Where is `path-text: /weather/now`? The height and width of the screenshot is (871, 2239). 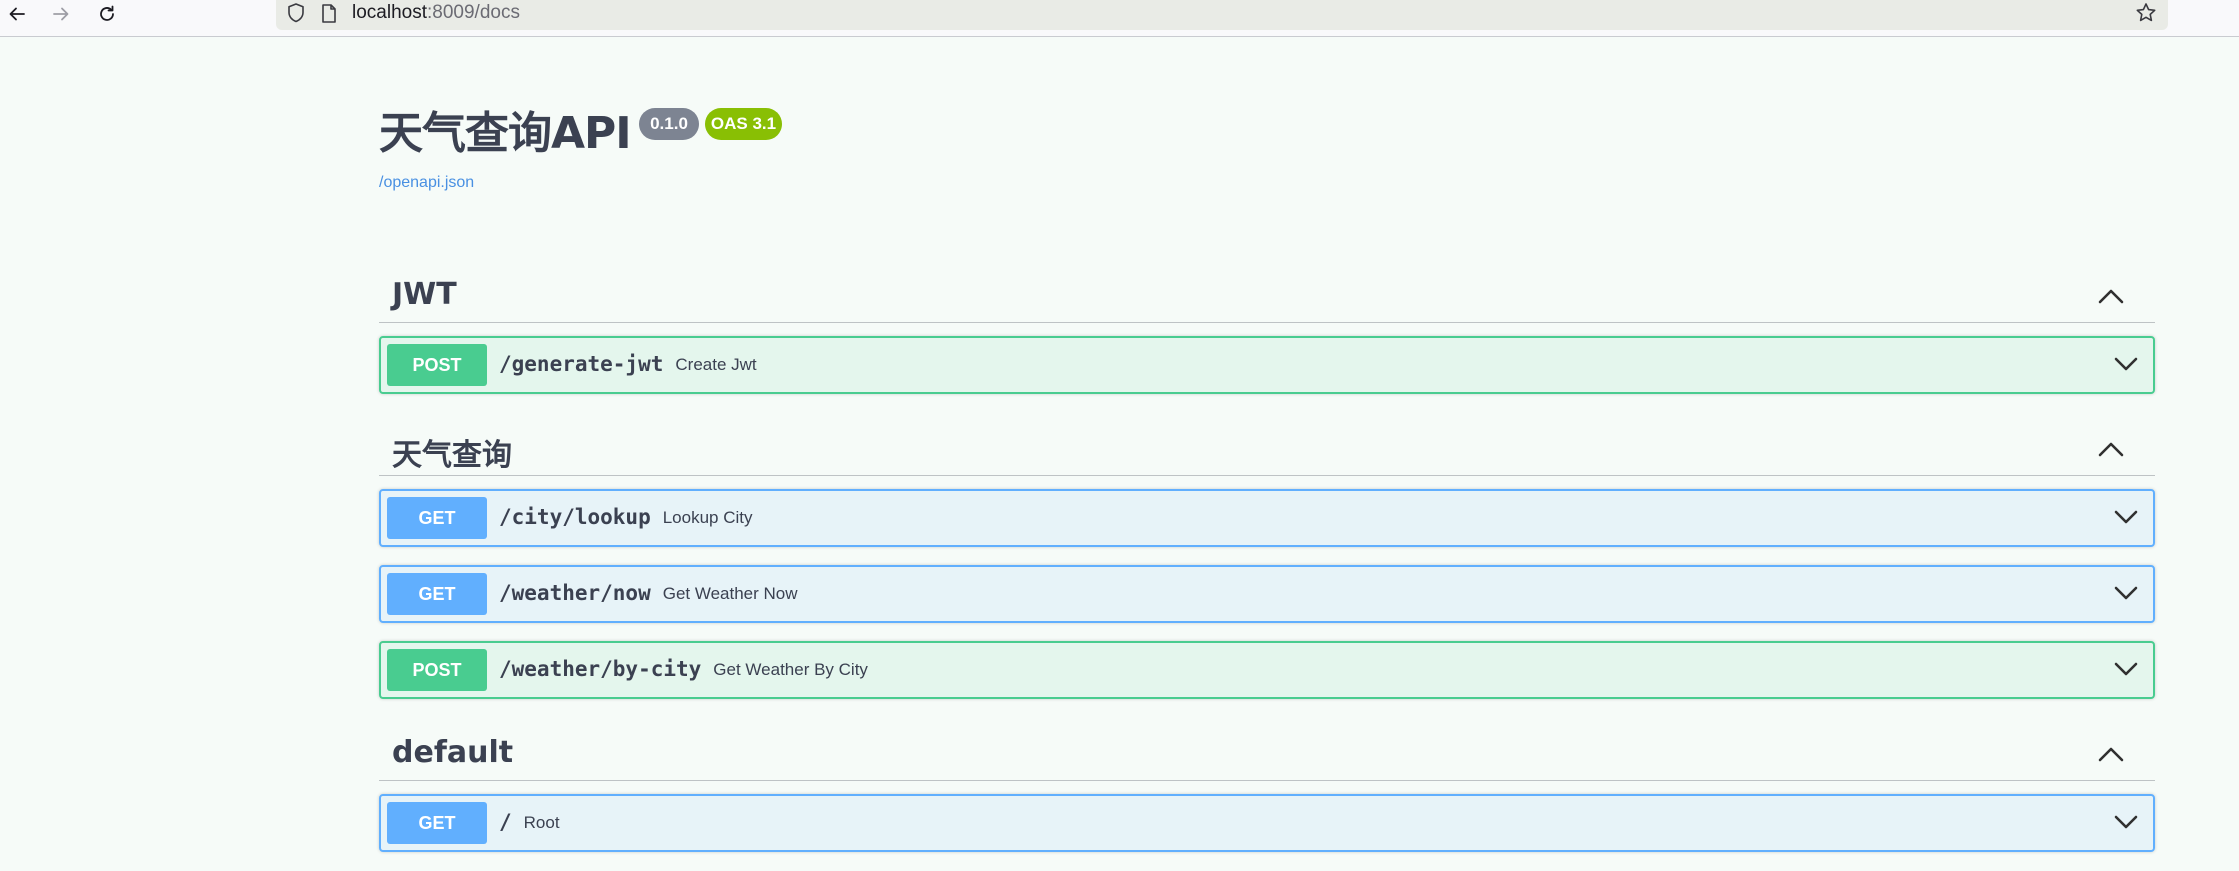
path-text: /weather/now is located at coordinates (575, 593).